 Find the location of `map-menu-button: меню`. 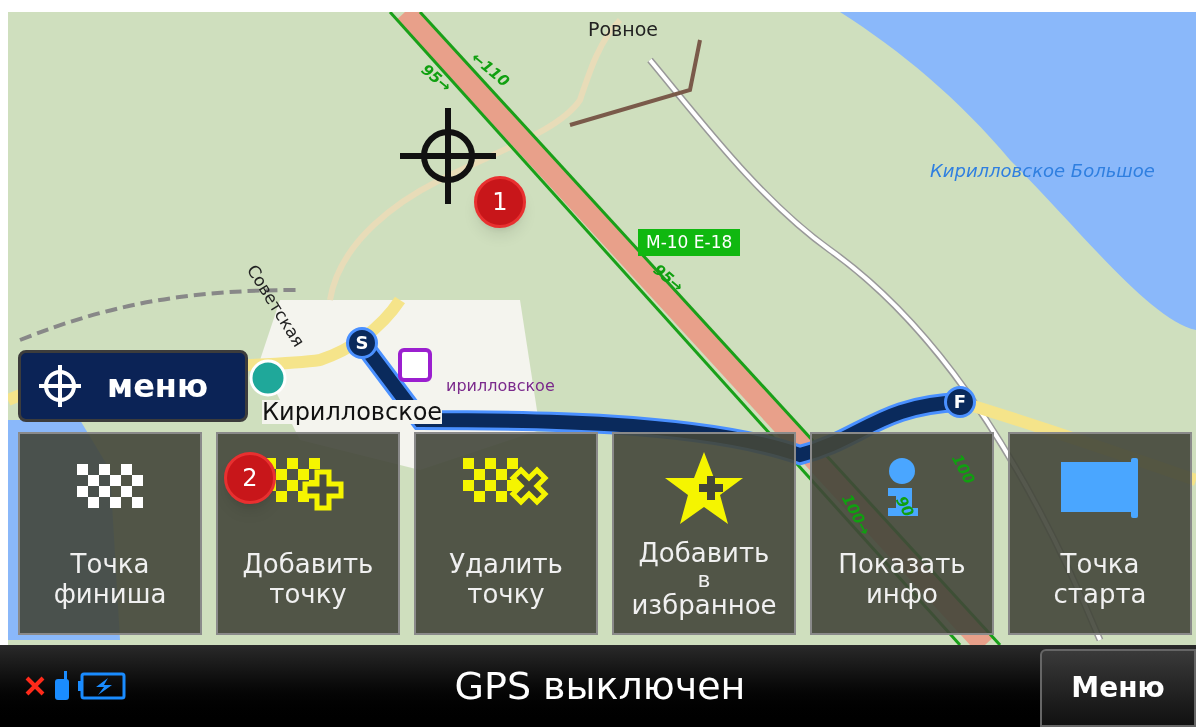

map-menu-button: меню is located at coordinates (133, 386).